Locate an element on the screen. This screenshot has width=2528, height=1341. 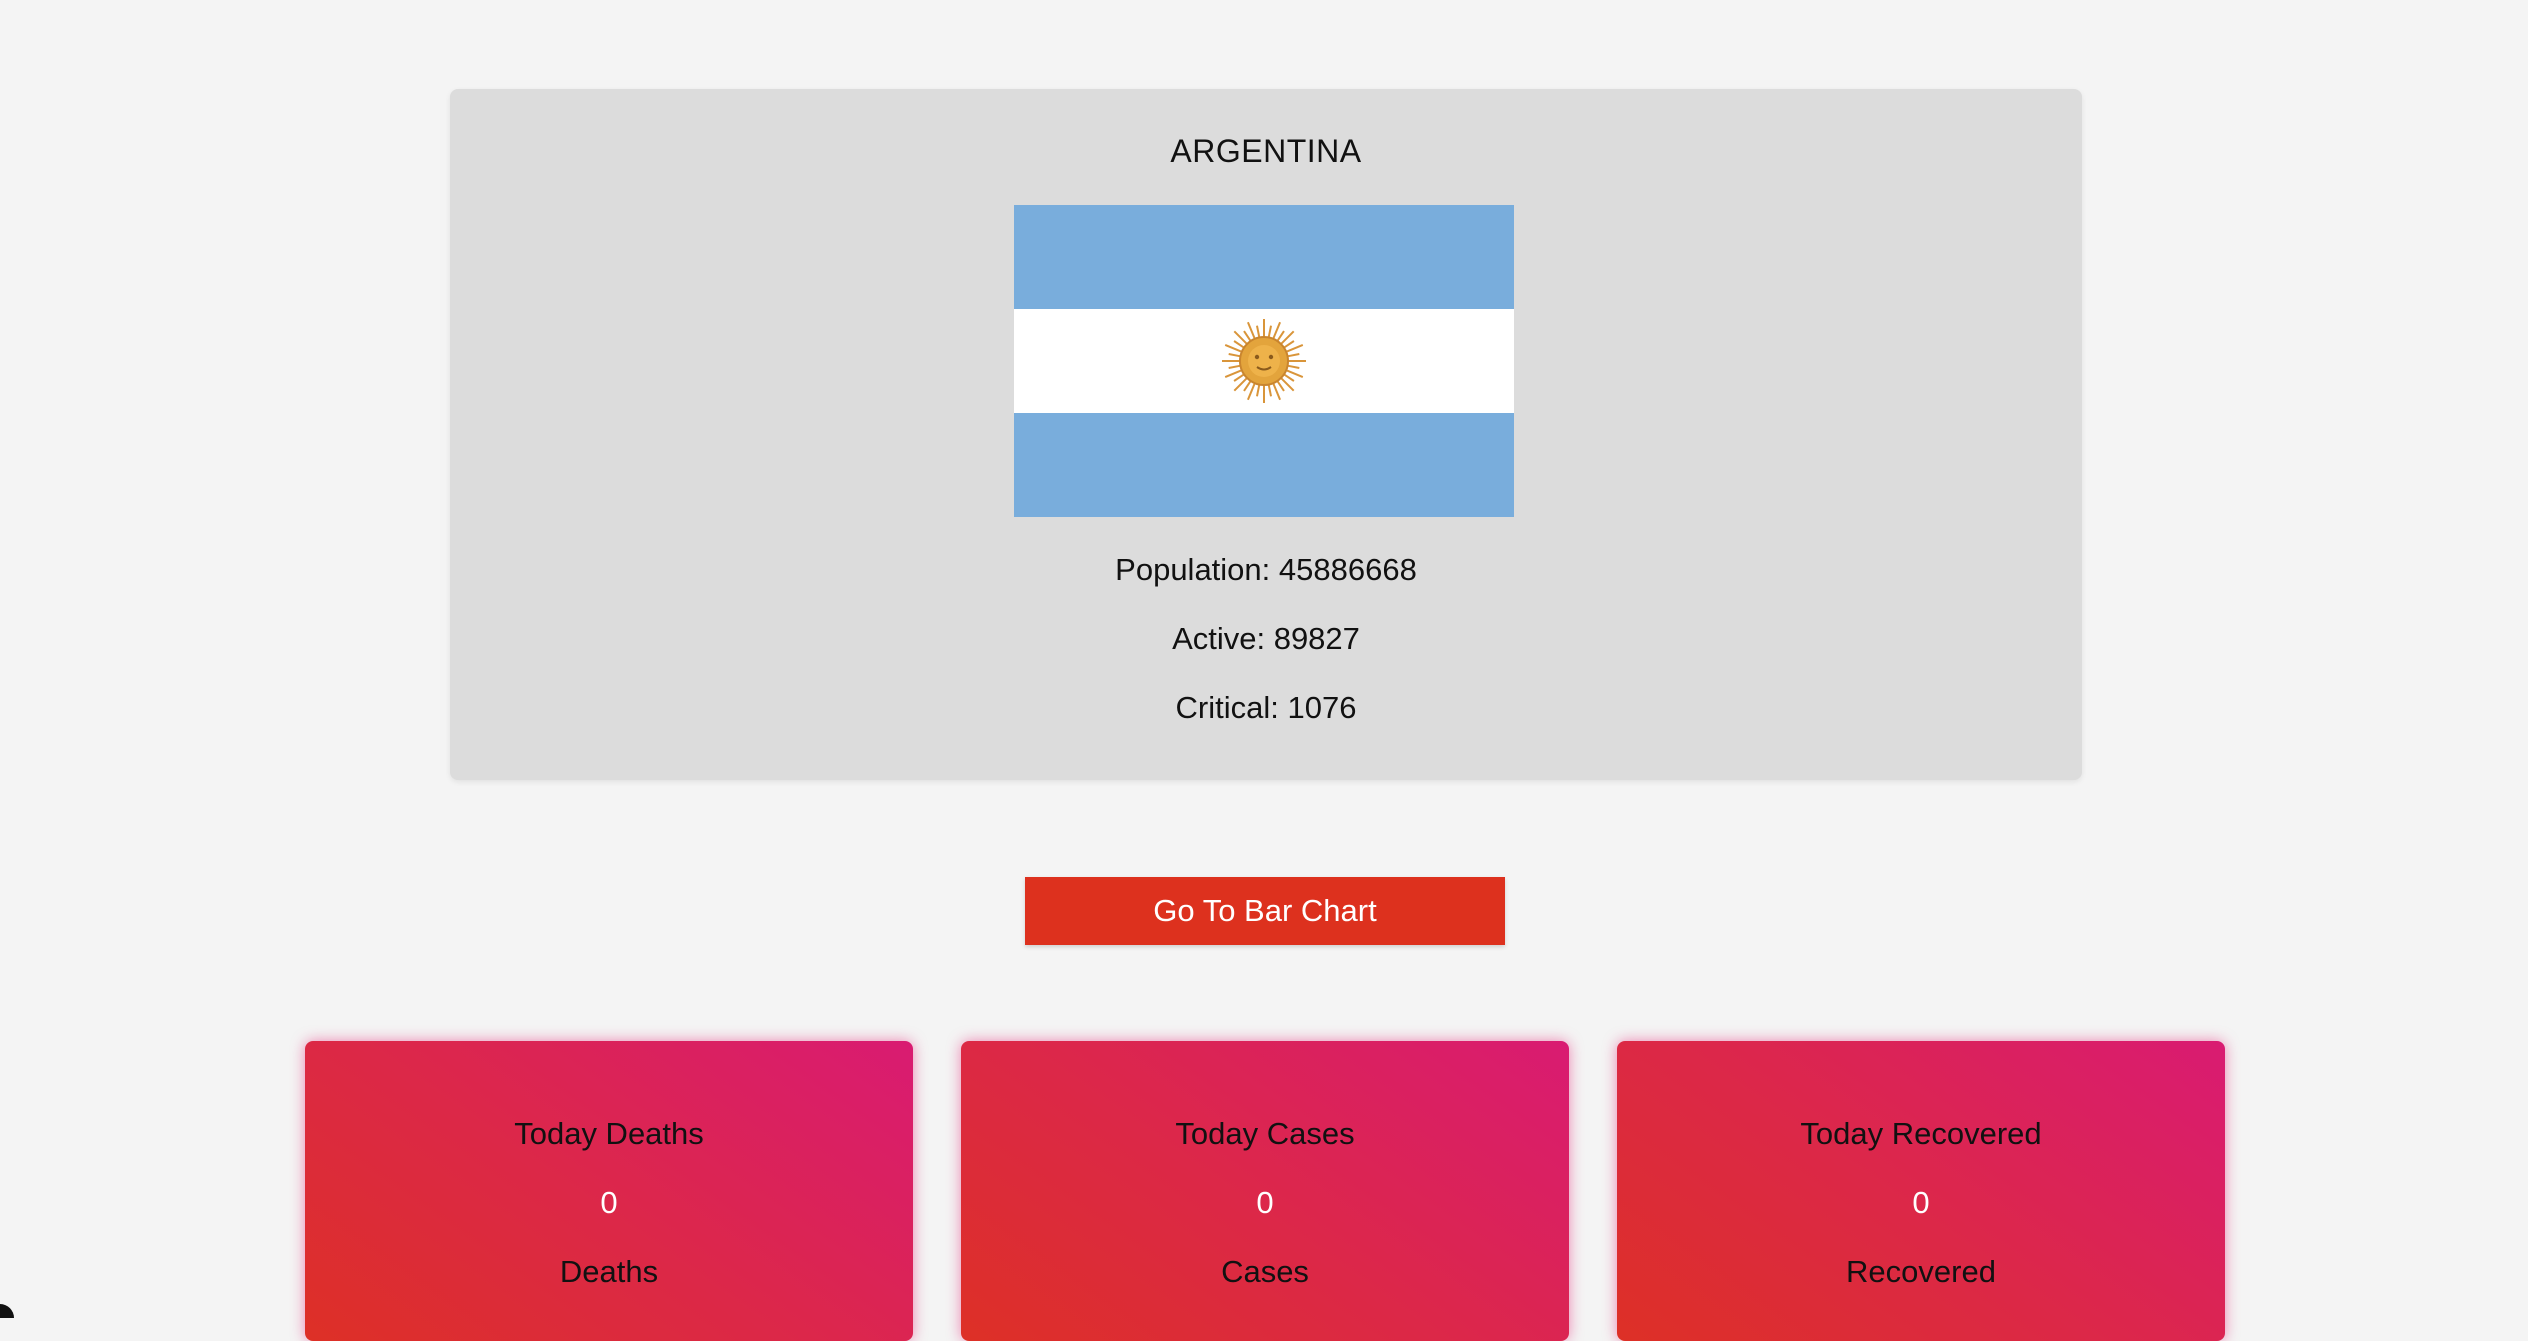
tile-title: Today Deaths is located at coordinates (609, 1133).